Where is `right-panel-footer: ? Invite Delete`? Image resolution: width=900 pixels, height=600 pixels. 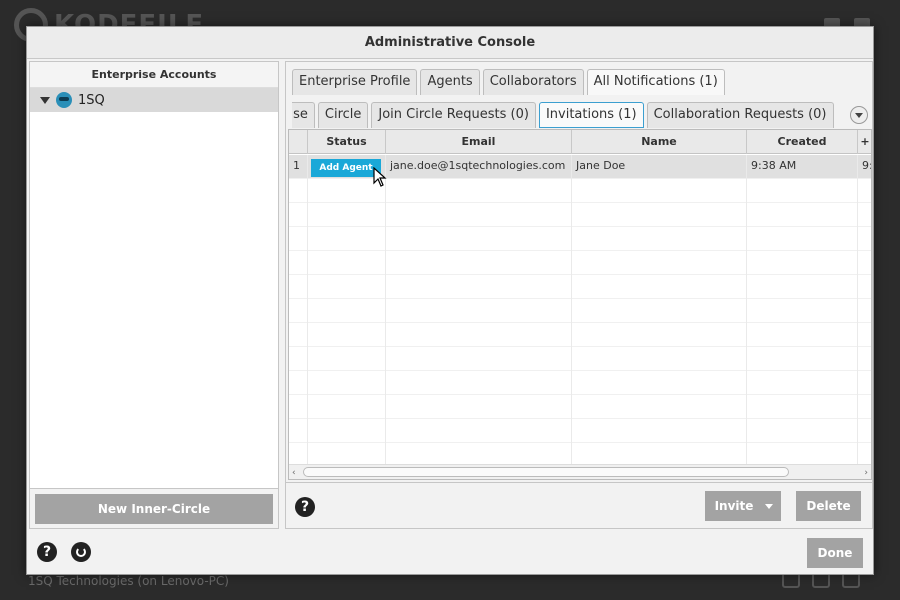 right-panel-footer: ? Invite Delete is located at coordinates (579, 505).